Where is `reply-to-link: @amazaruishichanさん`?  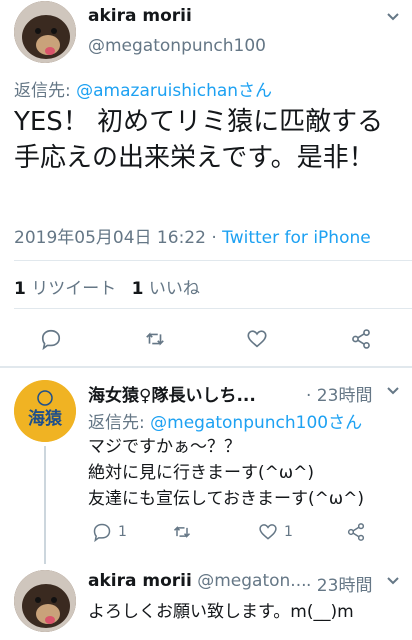
reply-to-link: @amazaruishichanさん is located at coordinates (174, 91).